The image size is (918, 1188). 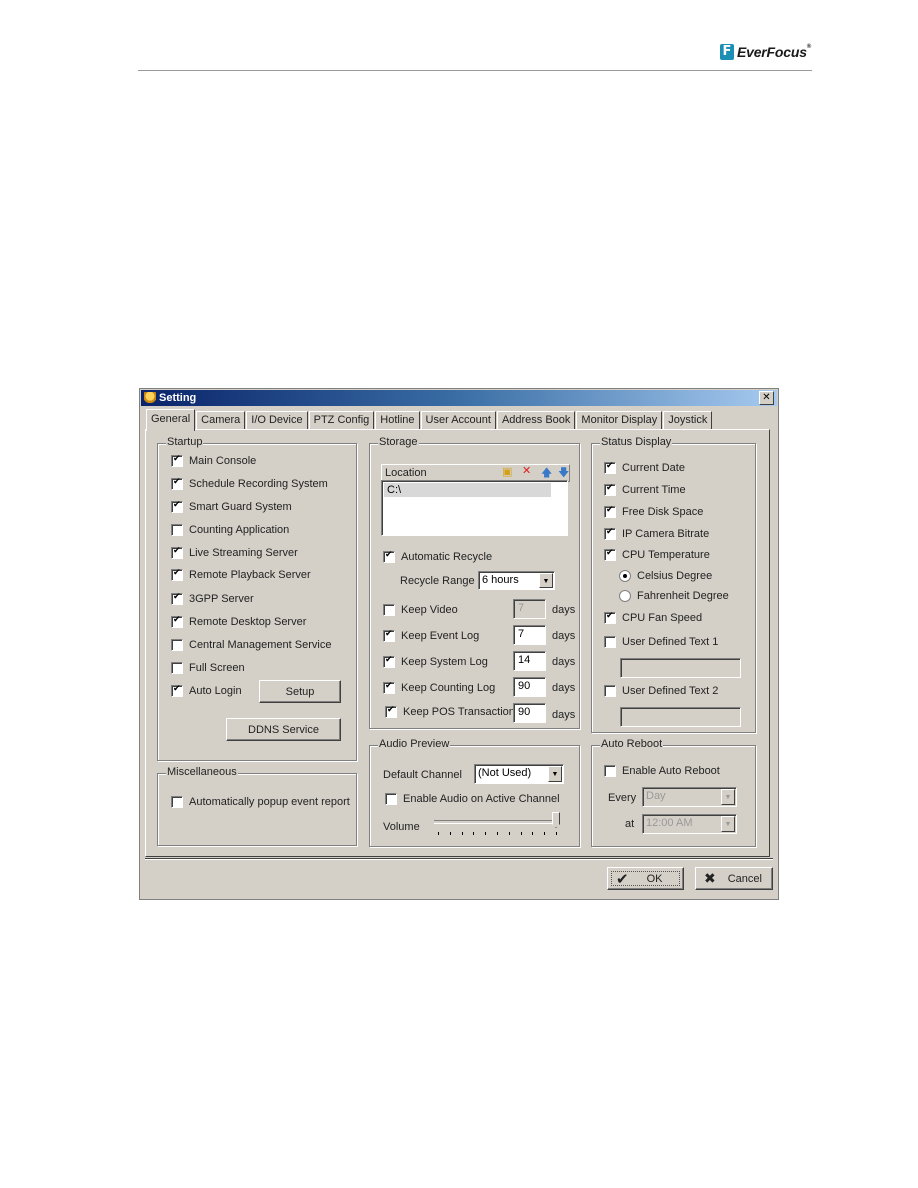 I want to click on status-user-defined-text-1: User Defined Text 1, so click(x=661, y=642).